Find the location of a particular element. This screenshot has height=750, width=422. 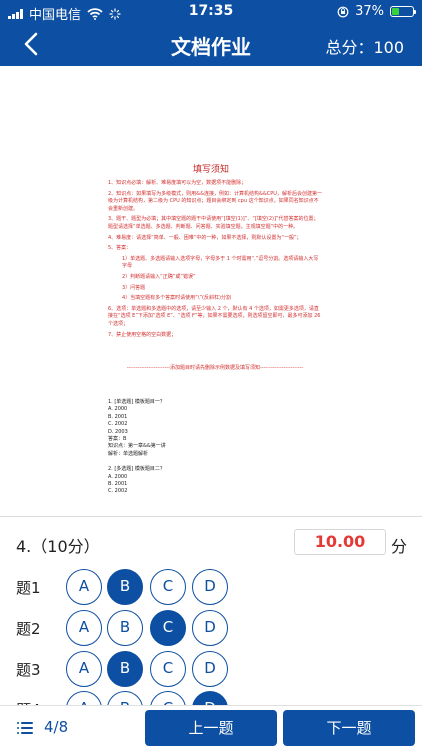

answer-row: 题1 A B C D is located at coordinates (211, 587).